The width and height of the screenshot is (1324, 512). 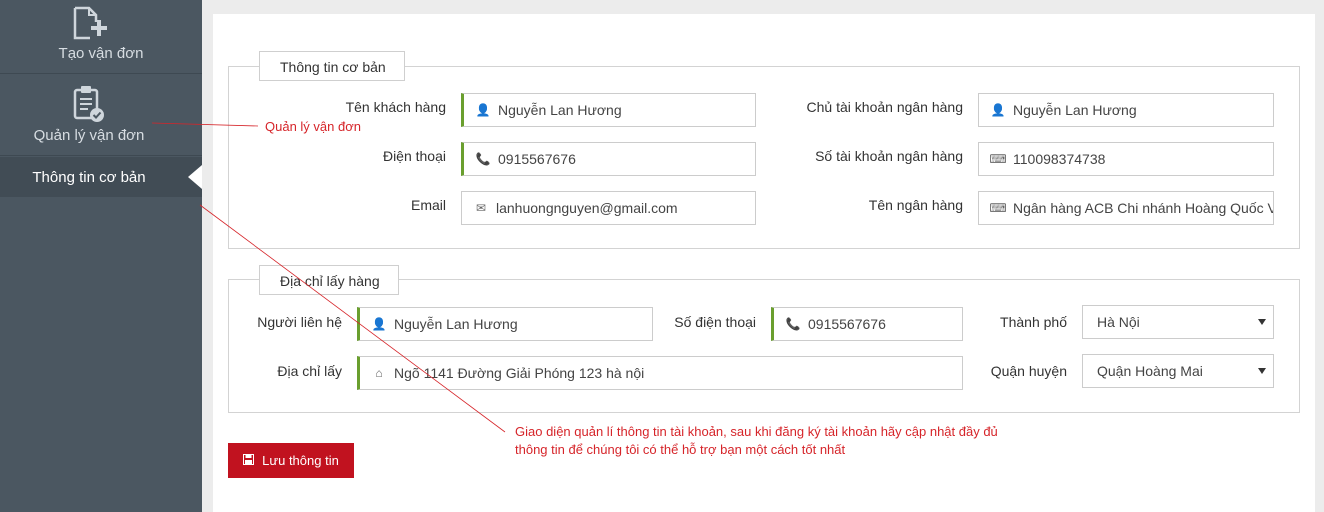 I want to click on envelope-icon: ✉, so click(x=481, y=208).